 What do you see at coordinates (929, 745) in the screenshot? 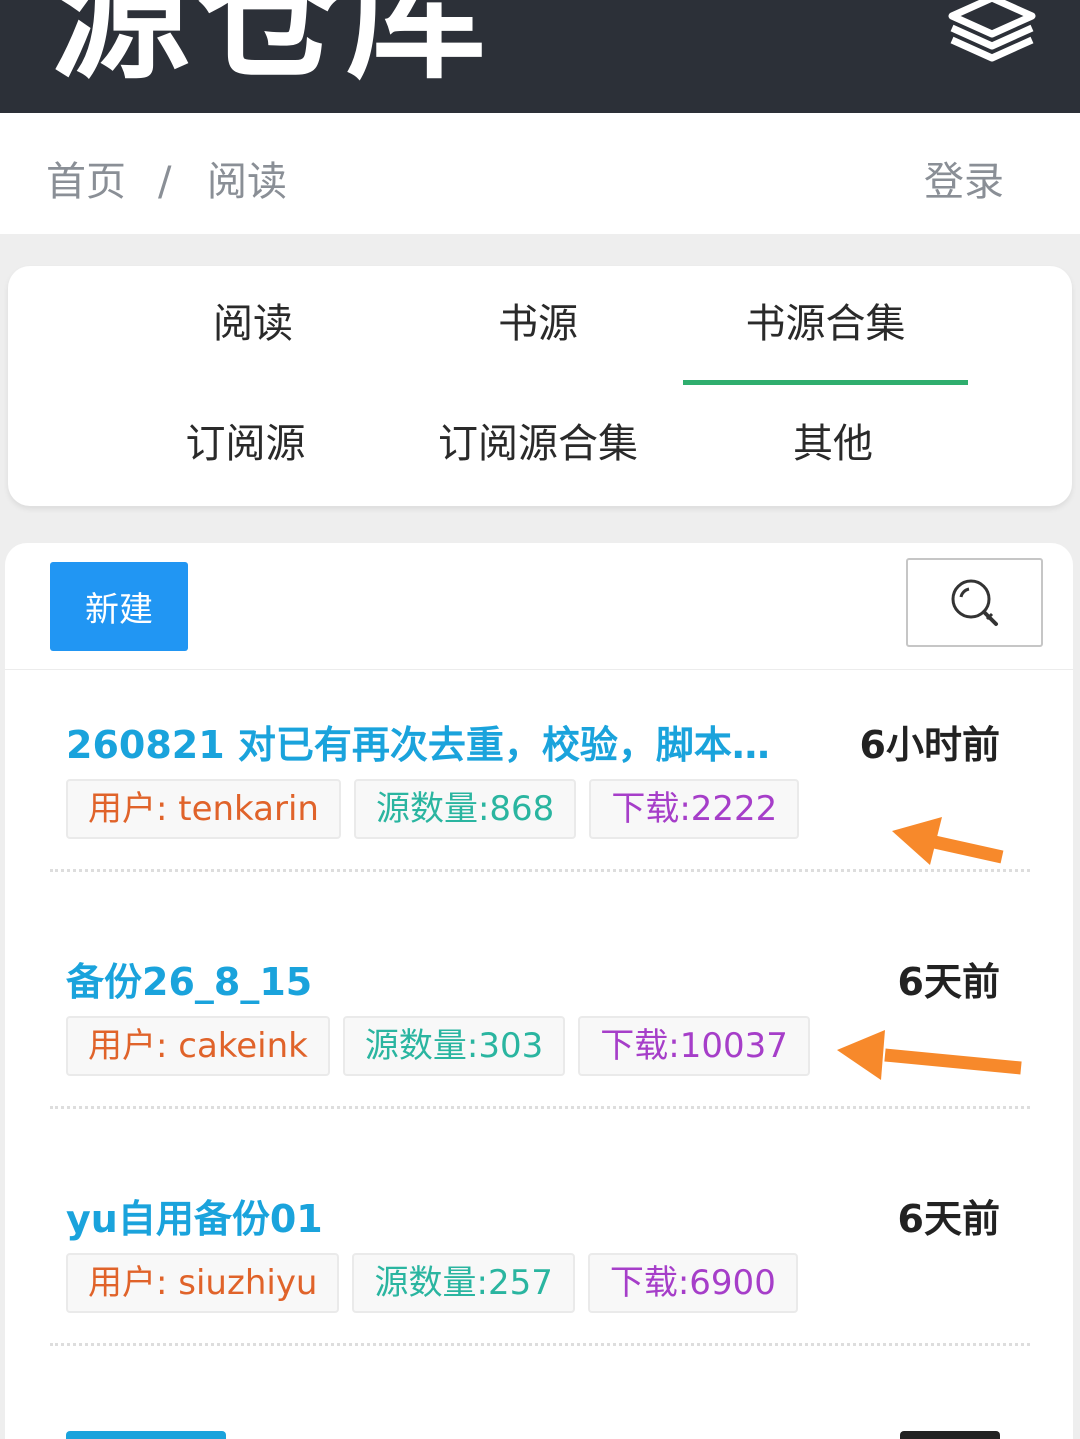
I see `item-time: 6小时前` at bounding box center [929, 745].